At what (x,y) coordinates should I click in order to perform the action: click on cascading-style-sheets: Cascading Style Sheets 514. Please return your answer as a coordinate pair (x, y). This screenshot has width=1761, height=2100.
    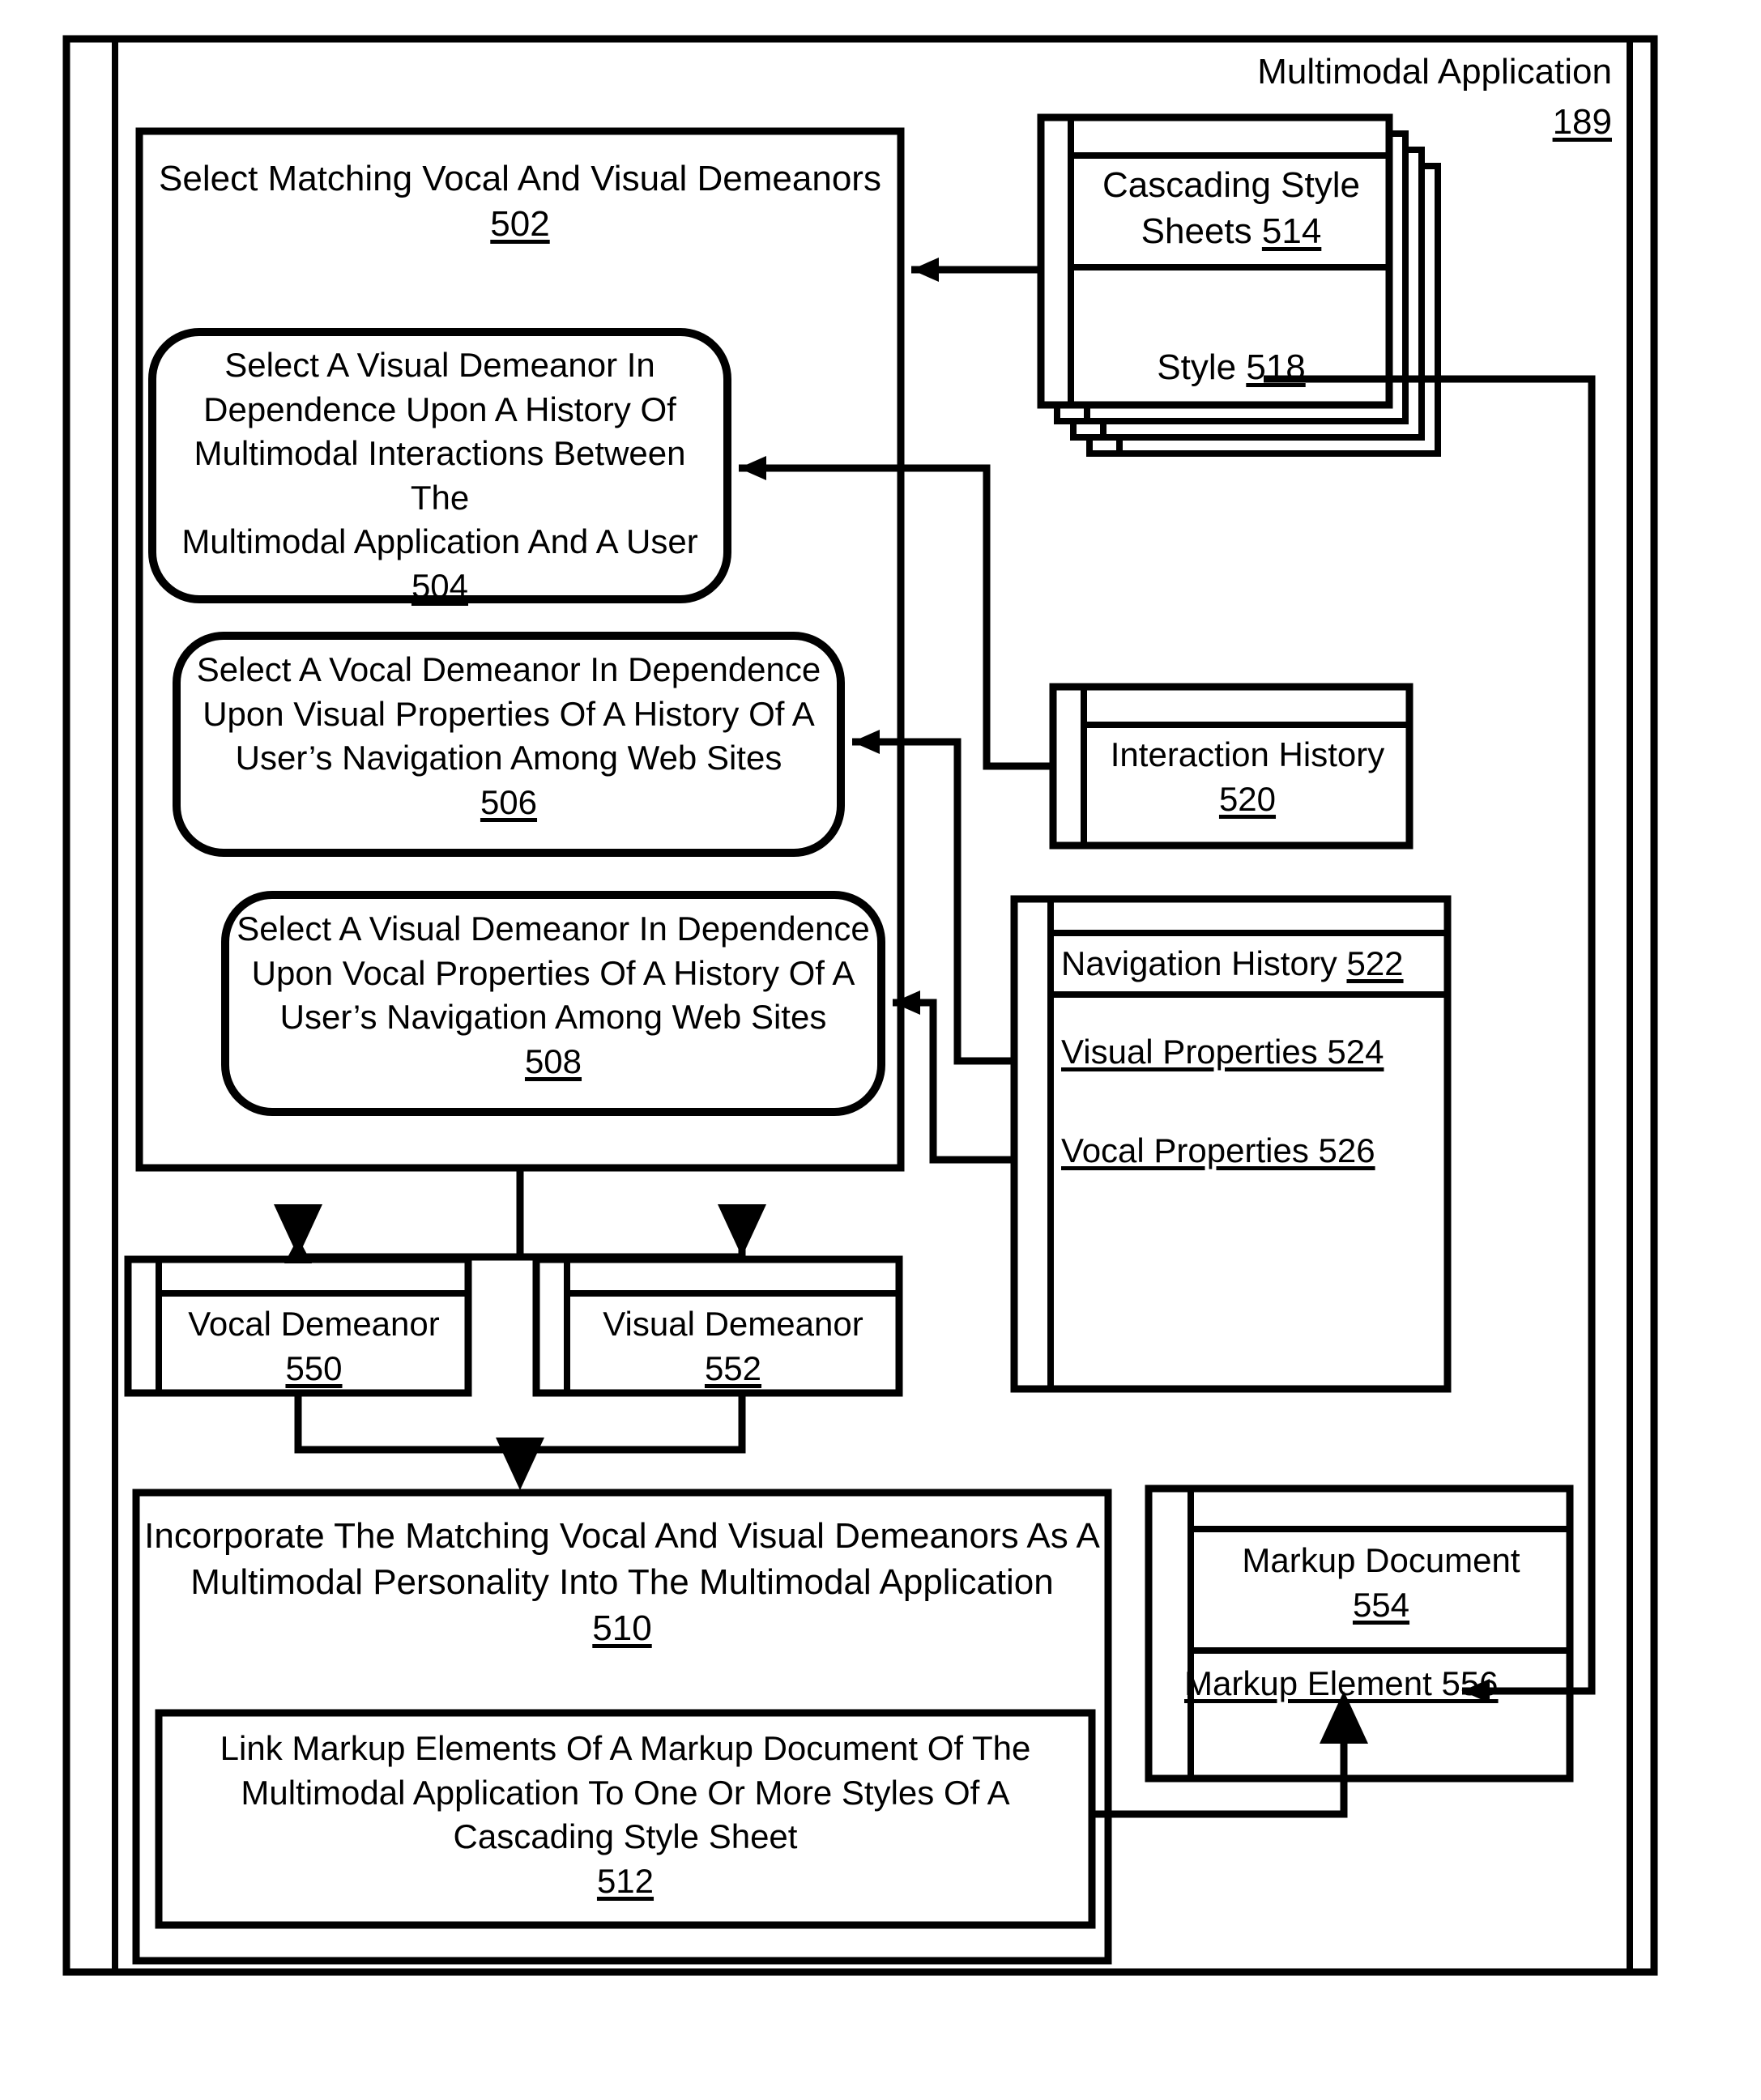
    Looking at the image, I should click on (1231, 208).